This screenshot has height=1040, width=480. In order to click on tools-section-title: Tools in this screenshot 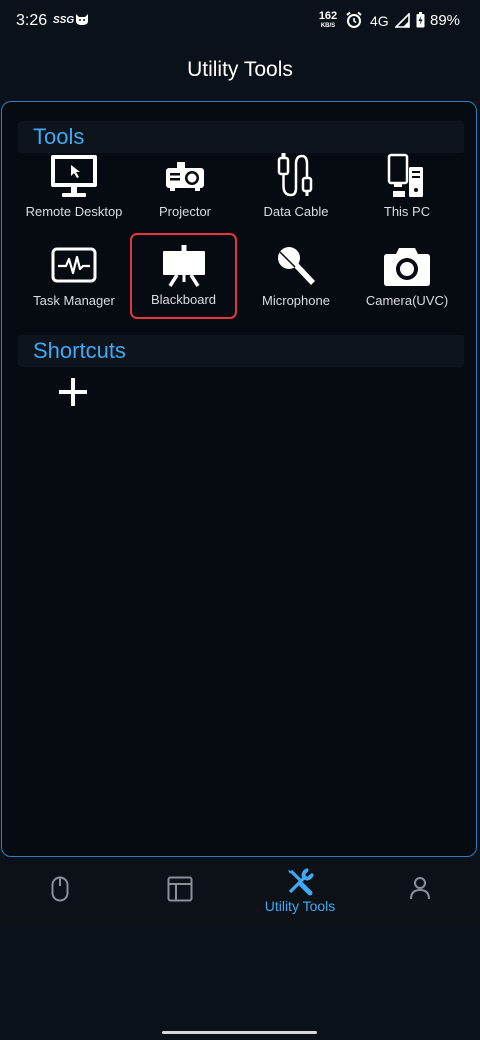, I will do `click(59, 136)`.